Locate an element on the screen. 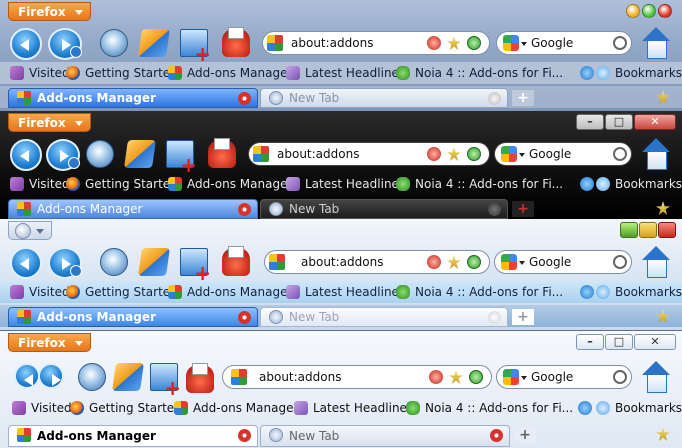 This screenshot has height=448, width=682. bookmarks-menu-button: Bookmarks is located at coordinates (639, 292).